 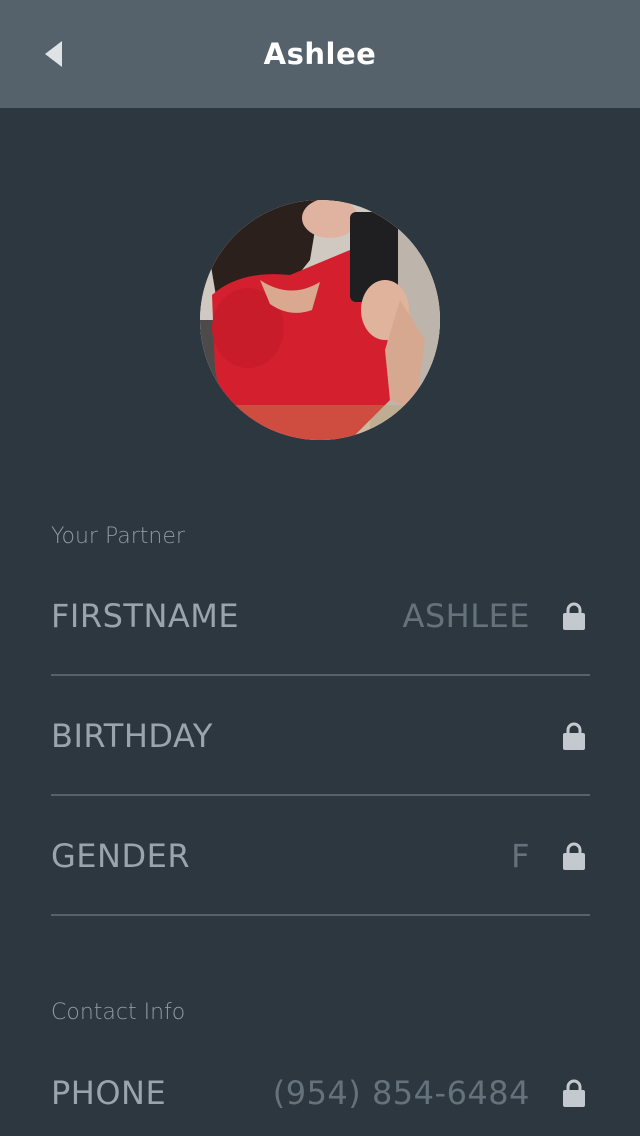 I want to click on field-value: ASHLEE, so click(x=466, y=616).